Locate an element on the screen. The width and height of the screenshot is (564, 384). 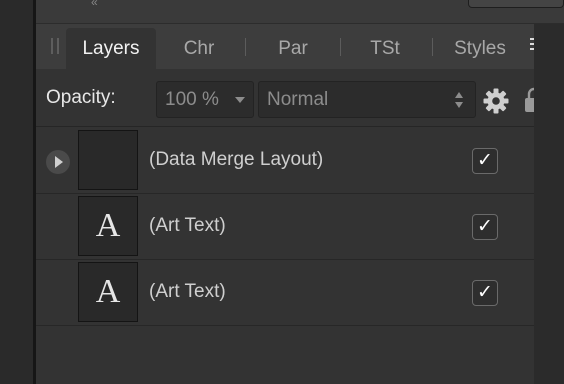
grip-icon is located at coordinates (55, 46).